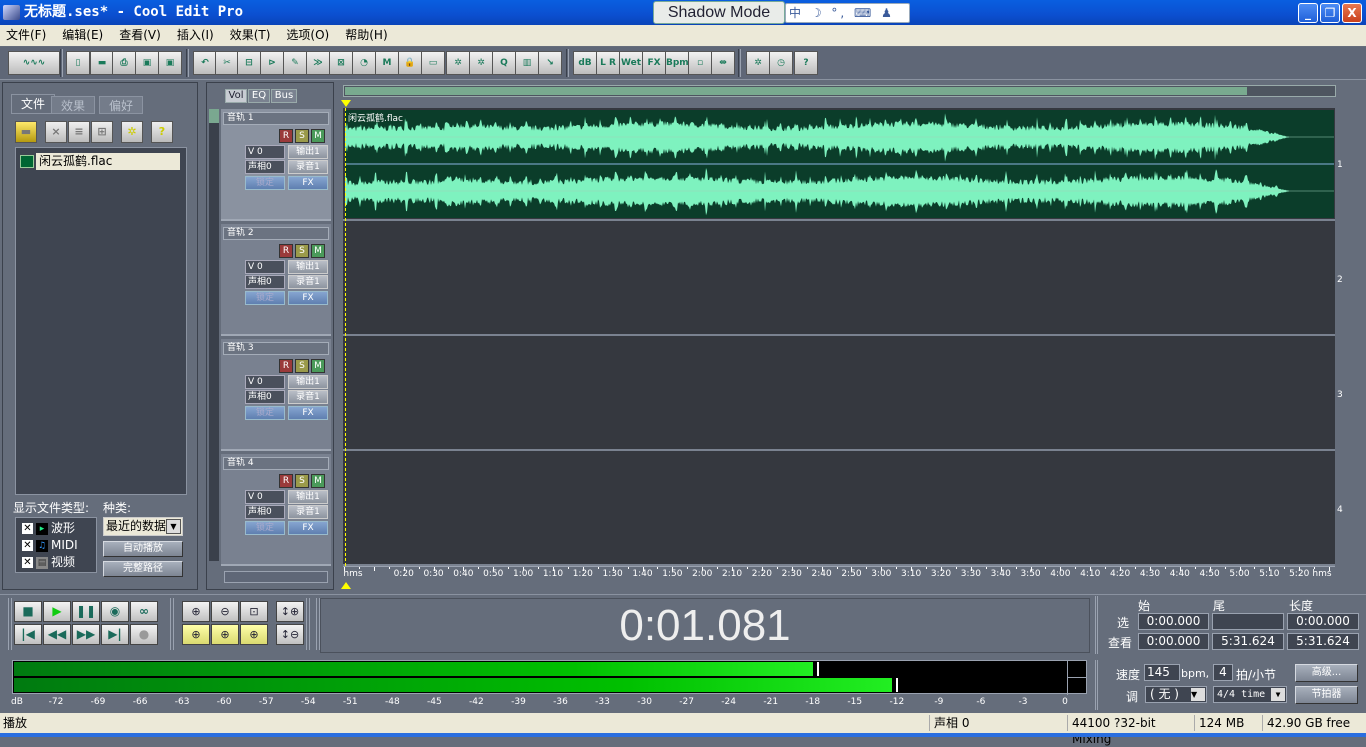 The width and height of the screenshot is (1366, 747). What do you see at coordinates (276, 233) in the screenshot?
I see `track-name: 音轨 2` at bounding box center [276, 233].